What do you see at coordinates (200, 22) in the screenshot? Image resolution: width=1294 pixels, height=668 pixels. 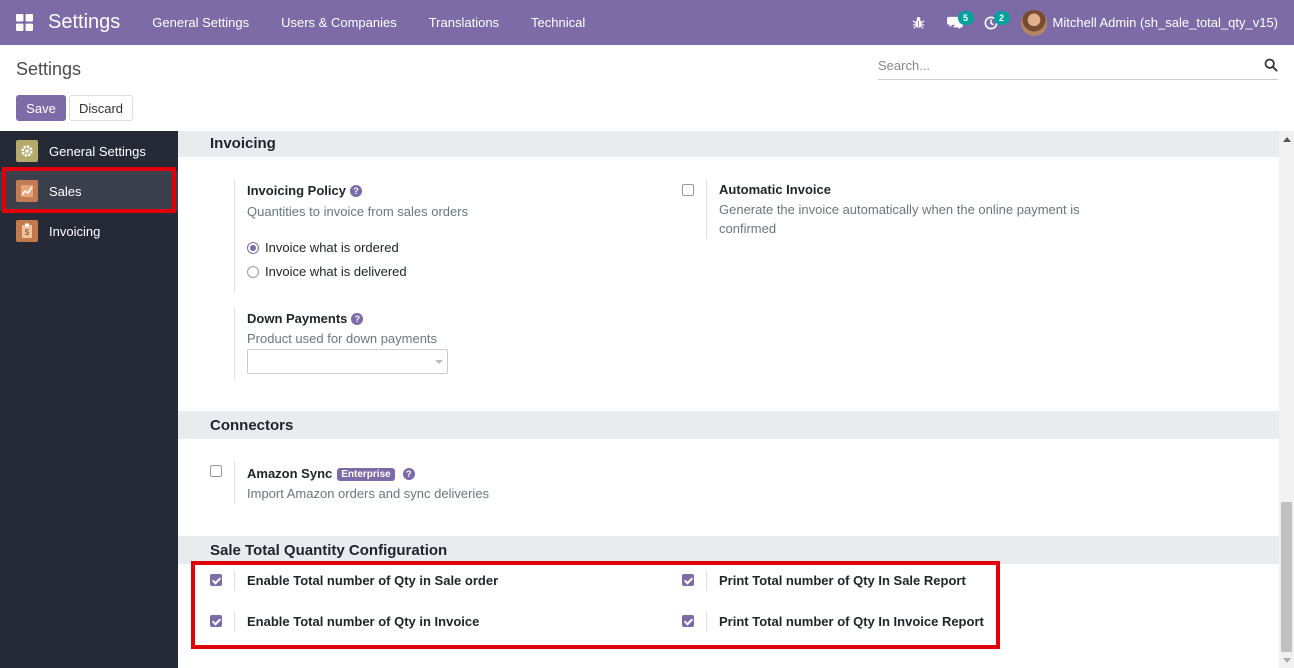 I see `menu-general-settings: General Settings` at bounding box center [200, 22].